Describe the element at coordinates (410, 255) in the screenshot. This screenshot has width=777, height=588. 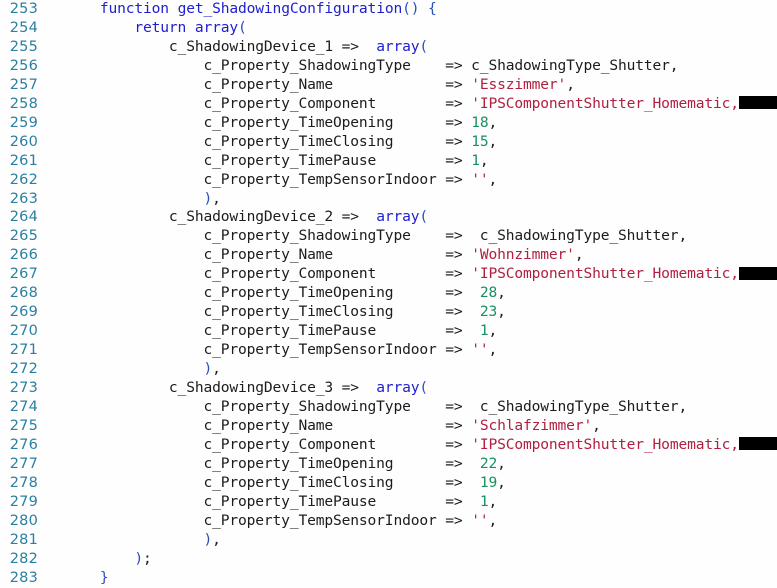
I see `code-line-content: c_Property_Name => 'Wohnzimmer',` at that location.